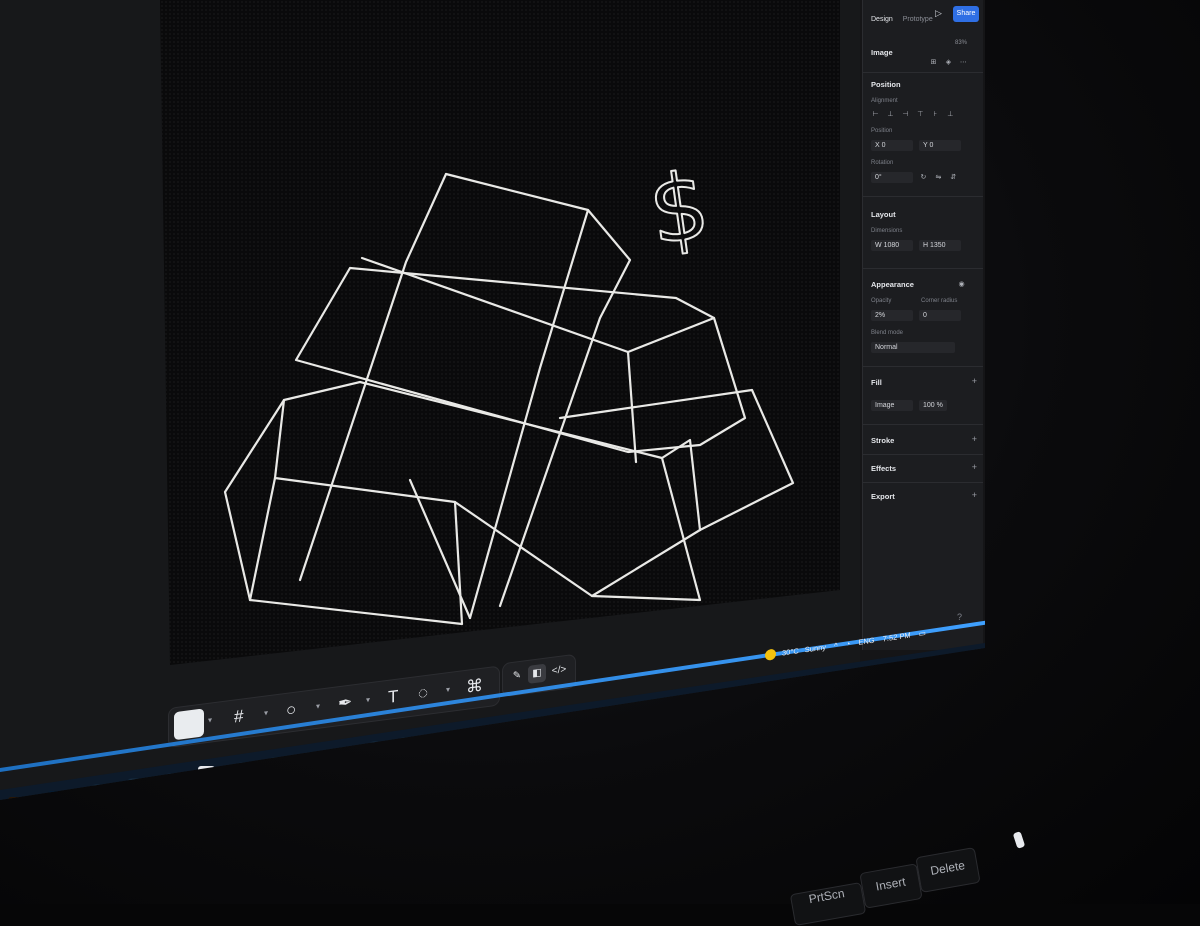 The width and height of the screenshot is (1200, 926). What do you see at coordinates (238, 716) in the screenshot?
I see `frame-icon: #` at bounding box center [238, 716].